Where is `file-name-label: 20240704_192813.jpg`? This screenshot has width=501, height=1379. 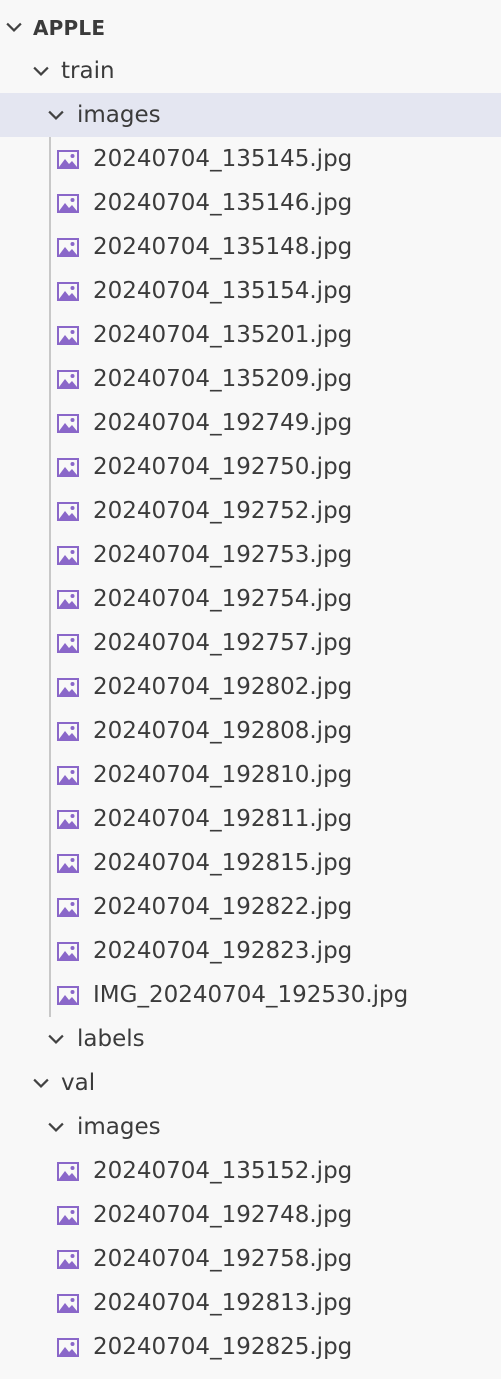
file-name-label: 20240704_192813.jpg is located at coordinates (223, 1303).